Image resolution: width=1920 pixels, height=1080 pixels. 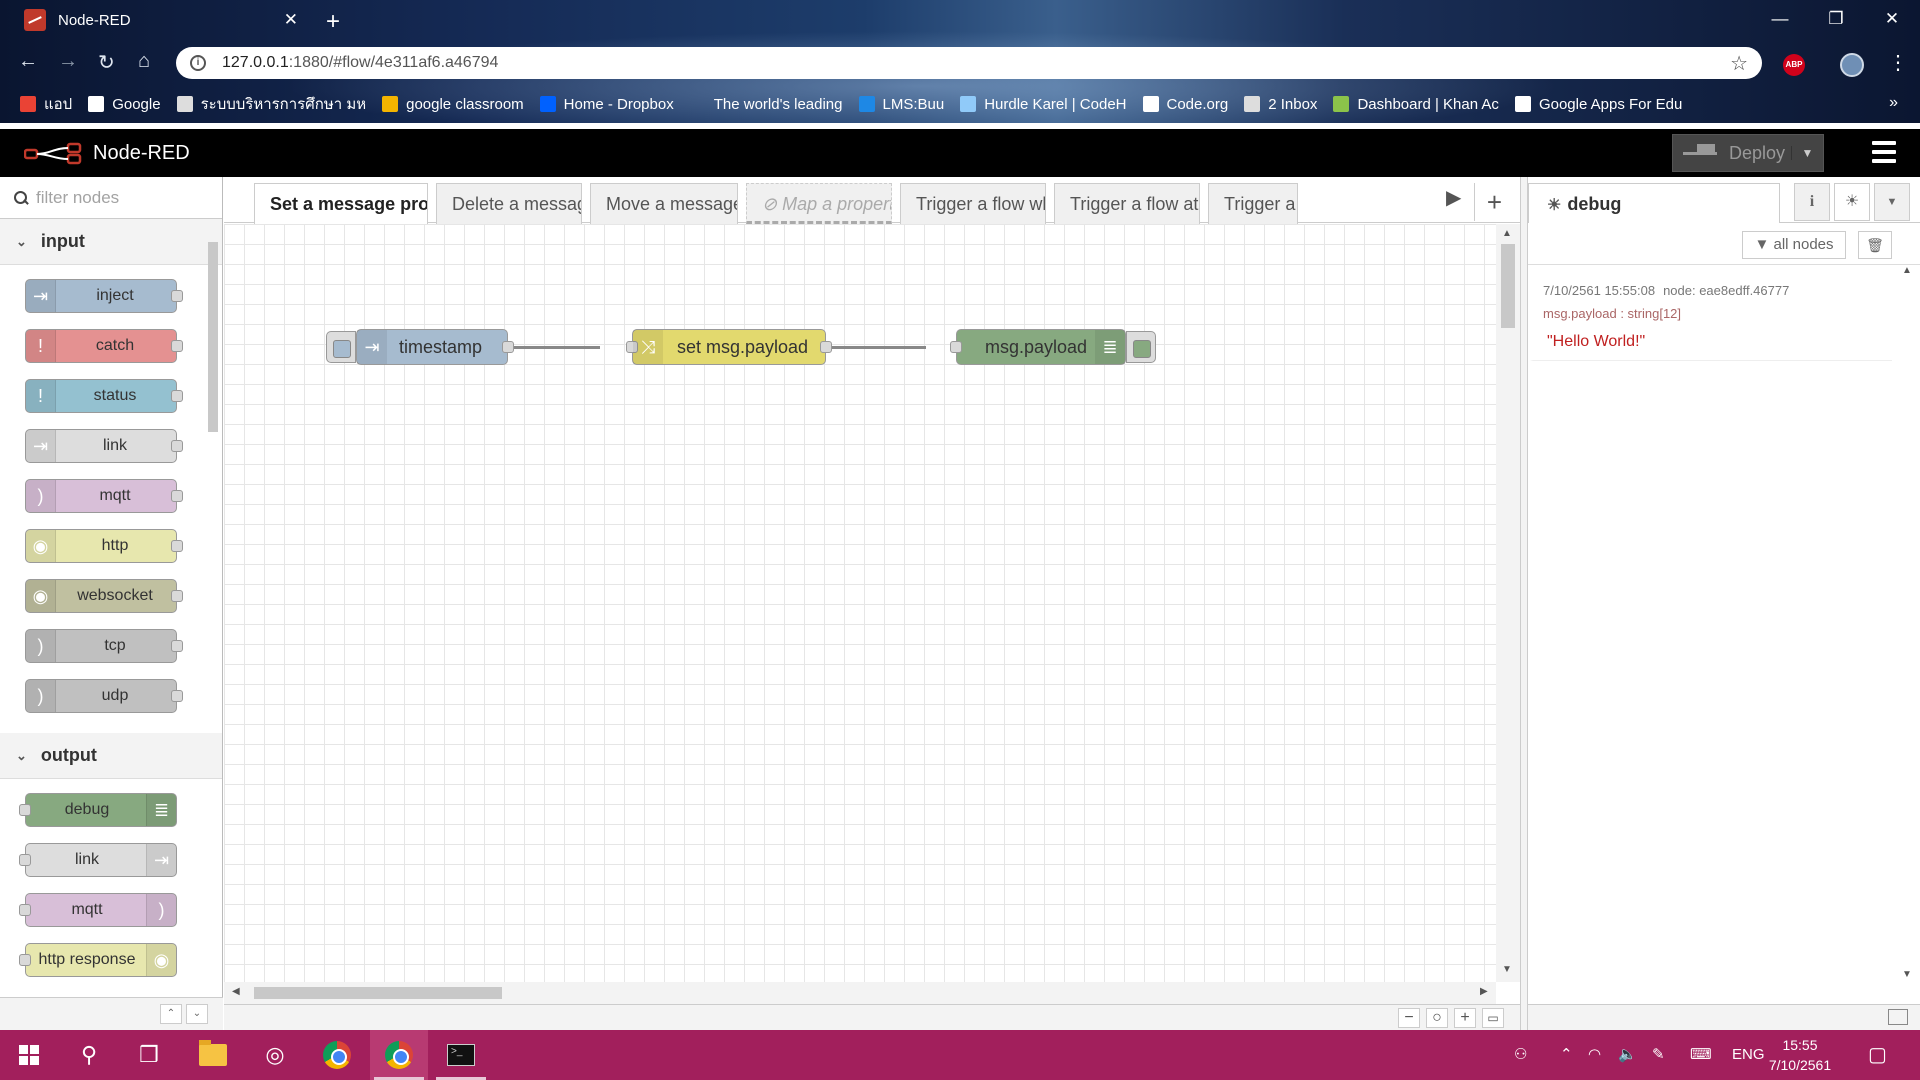 I want to click on bookmark-item: Dashboard | Khan Ac, so click(x=1416, y=104).